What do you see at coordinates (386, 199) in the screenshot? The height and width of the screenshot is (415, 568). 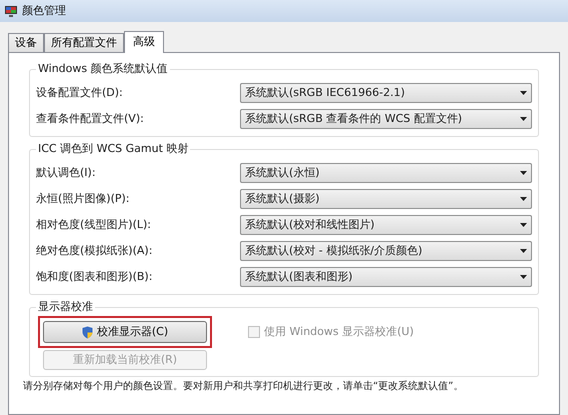 I see `dropdown: 系统默认(摄影)` at bounding box center [386, 199].